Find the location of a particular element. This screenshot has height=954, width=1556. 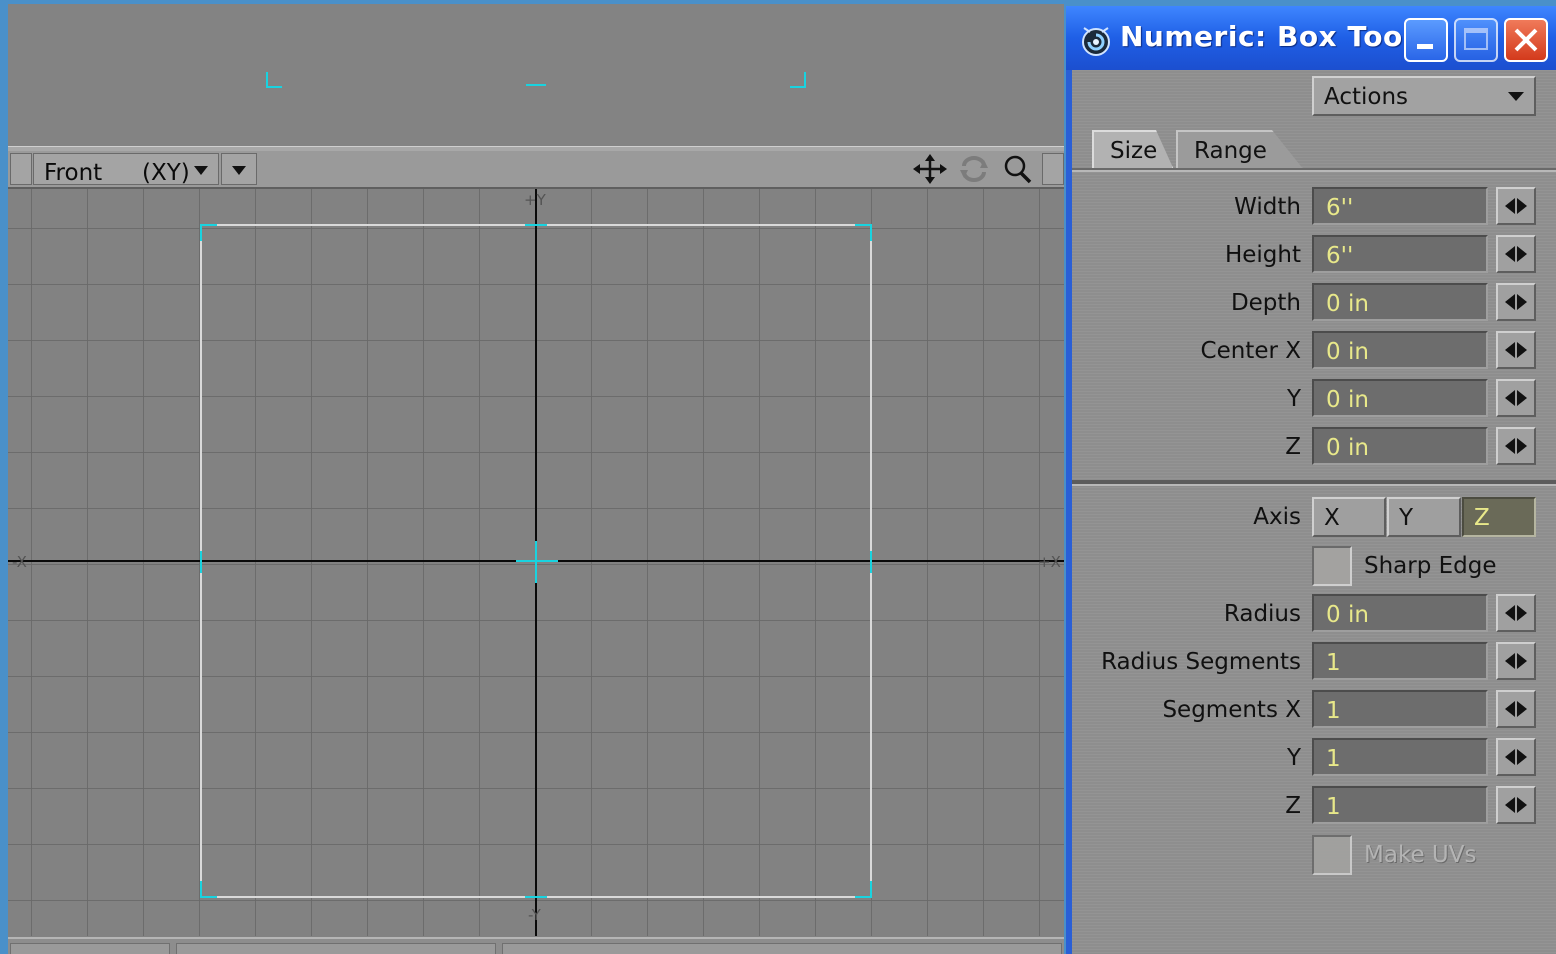

segments-x-stepper is located at coordinates (1516, 709).